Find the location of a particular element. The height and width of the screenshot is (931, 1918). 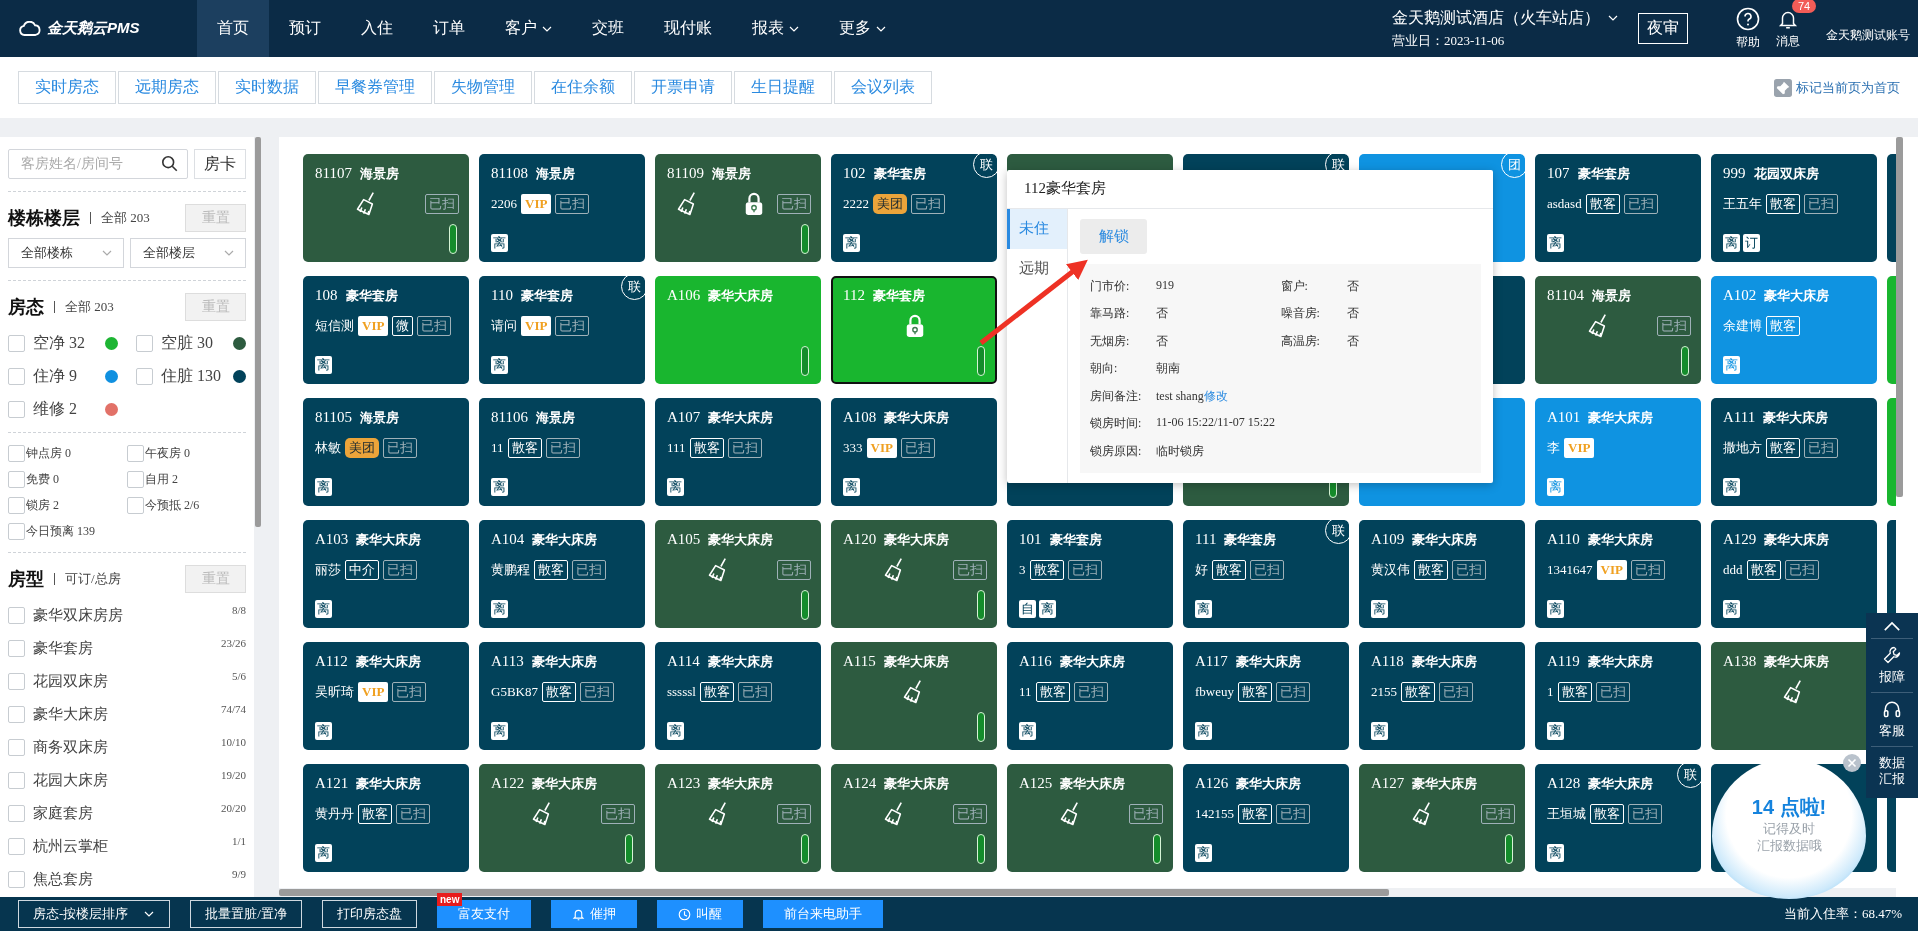

toolbar-button: 打印房态盘 is located at coordinates (369, 914).